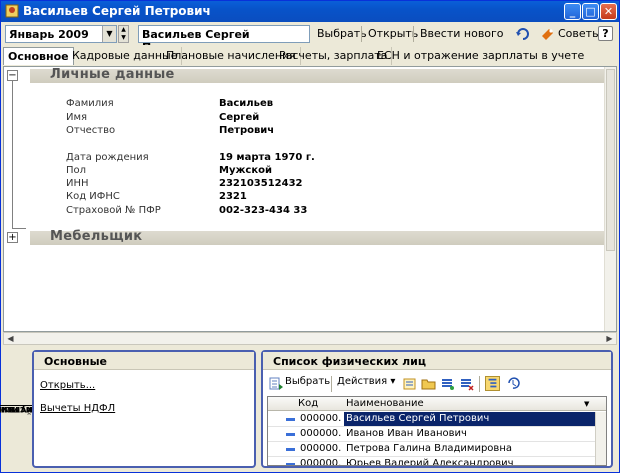 The height and width of the screenshot is (473, 620). I want to click on row-name: Петрова Галина Владимировна, so click(429, 448).